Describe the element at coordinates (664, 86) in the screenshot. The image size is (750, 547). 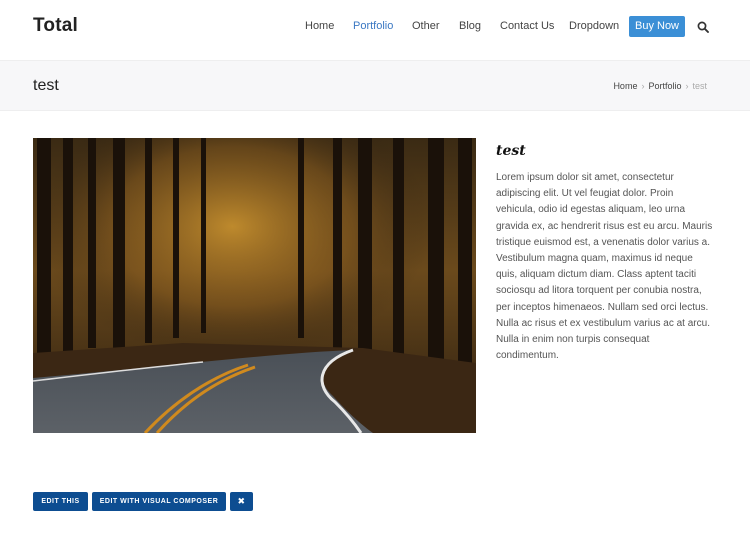
I see `breadcrumb-portfolio: Portfolio` at that location.